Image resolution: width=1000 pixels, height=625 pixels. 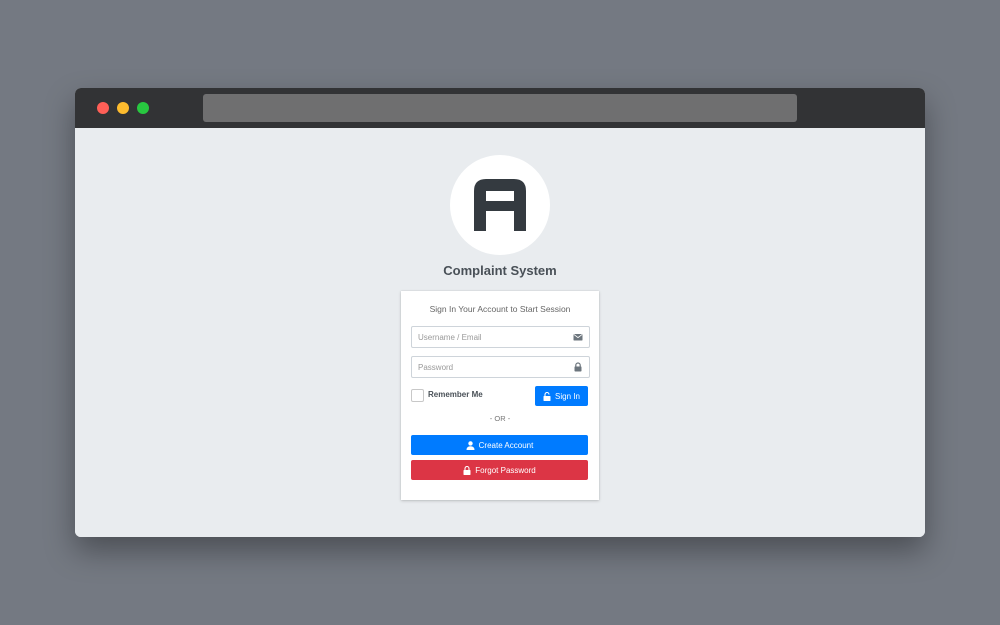 I want to click on sign-in-button: Sign In, so click(x=561, y=396).